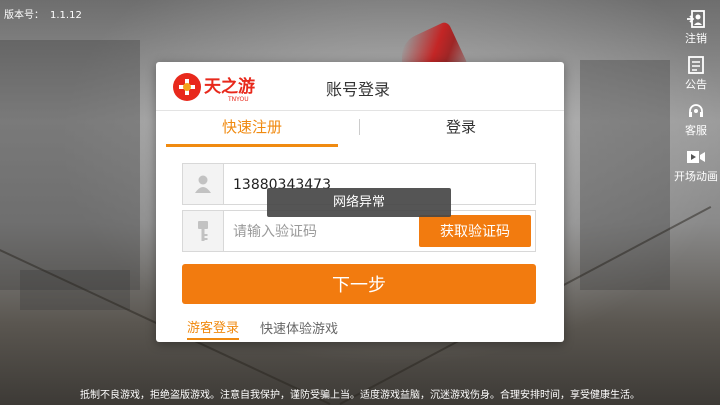 The height and width of the screenshot is (405, 720). I want to click on network-error-toast: 网络异常, so click(359, 202).